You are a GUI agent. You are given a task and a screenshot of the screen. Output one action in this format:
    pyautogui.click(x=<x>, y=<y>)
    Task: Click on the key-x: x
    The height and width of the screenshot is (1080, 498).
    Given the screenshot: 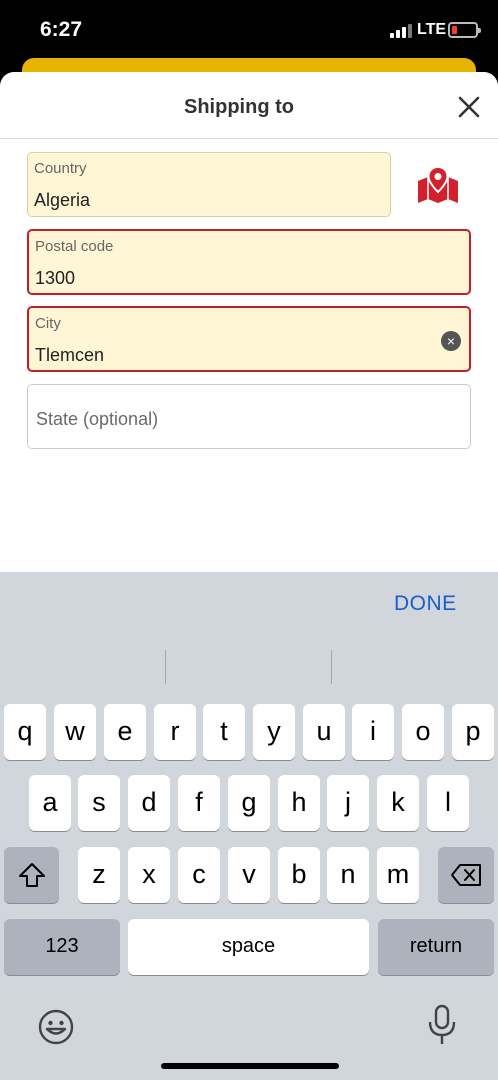 What is the action you would take?
    pyautogui.click(x=149, y=875)
    